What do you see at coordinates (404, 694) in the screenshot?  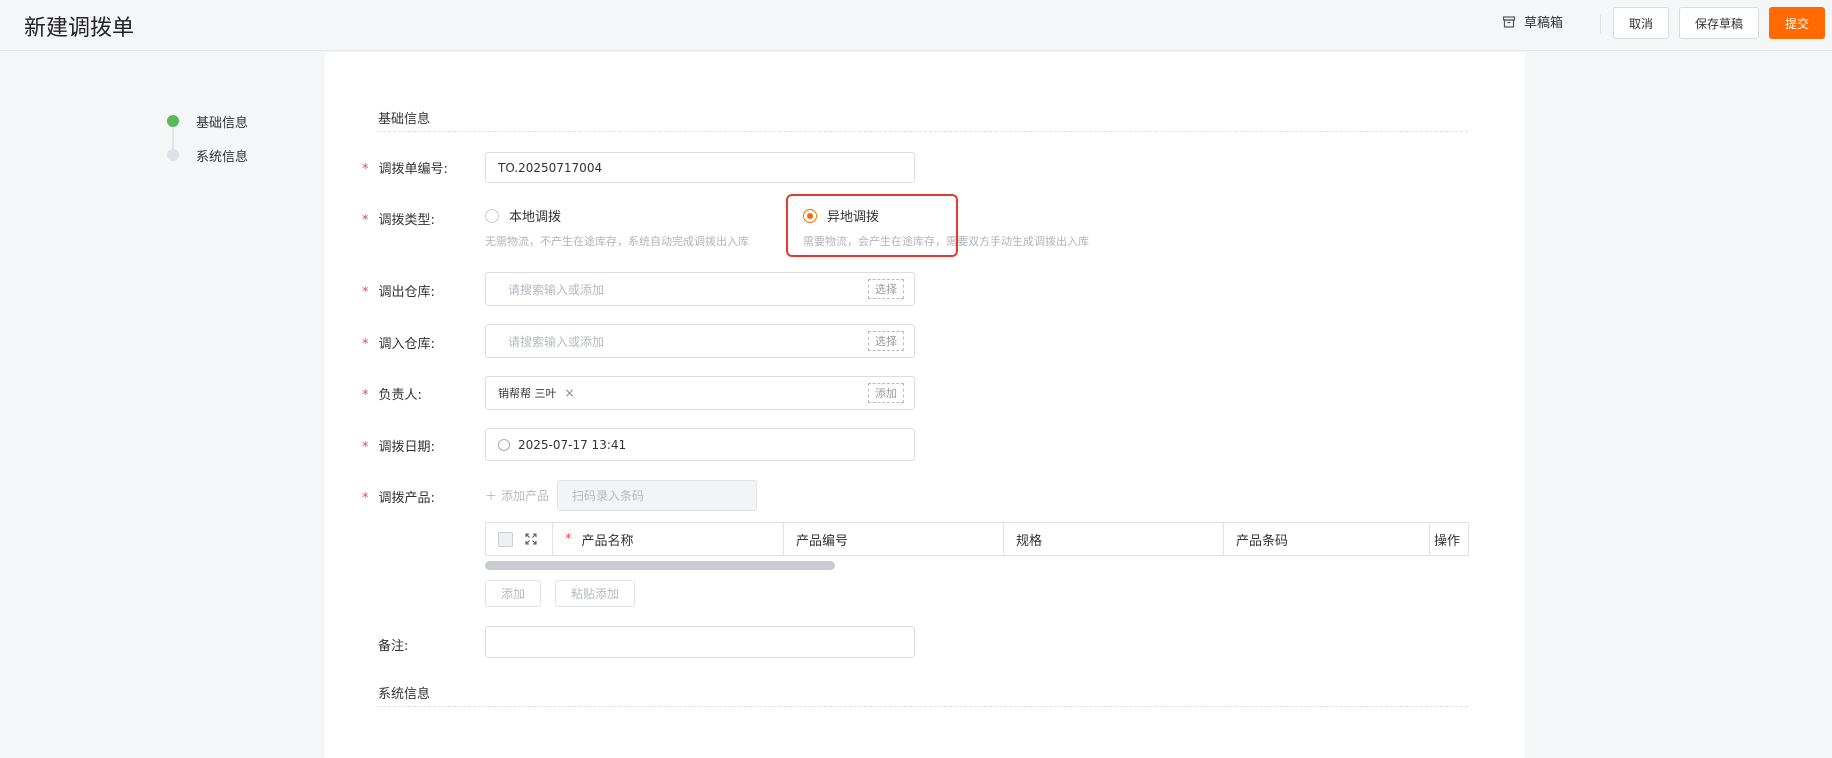 I see `section-title-system: 系统信息` at bounding box center [404, 694].